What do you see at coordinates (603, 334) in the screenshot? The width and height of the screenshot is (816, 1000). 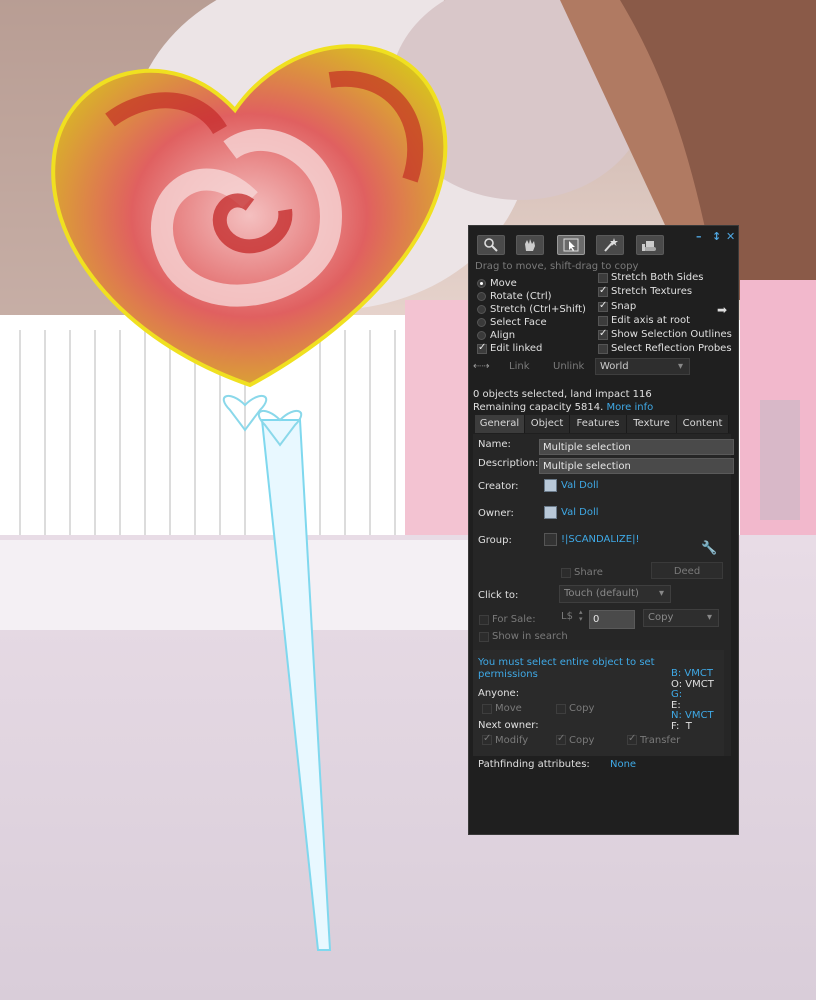 I see `show-selection-outlines-checkbox` at bounding box center [603, 334].